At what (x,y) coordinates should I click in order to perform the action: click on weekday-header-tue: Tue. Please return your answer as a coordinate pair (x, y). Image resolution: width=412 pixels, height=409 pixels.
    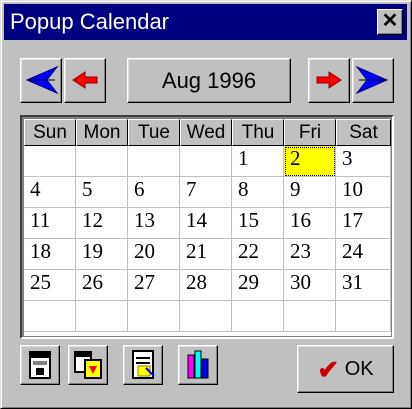
    Looking at the image, I should click on (154, 132).